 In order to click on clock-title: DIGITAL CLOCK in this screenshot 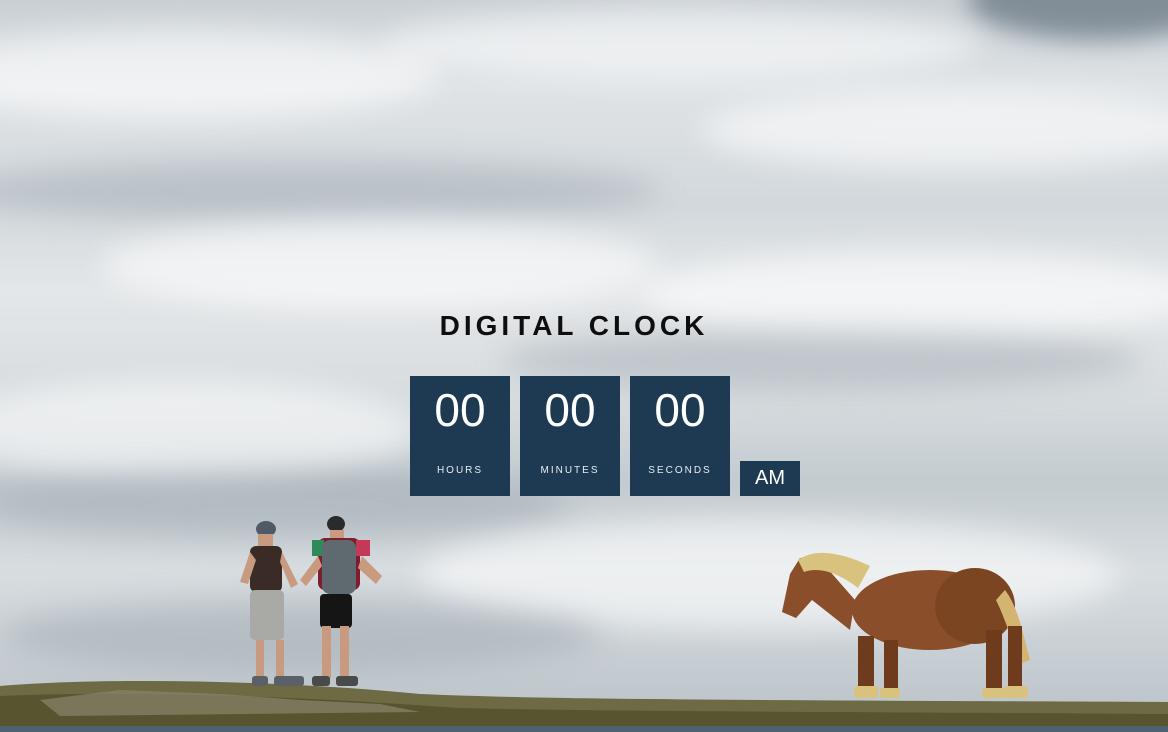, I will do `click(574, 325)`.